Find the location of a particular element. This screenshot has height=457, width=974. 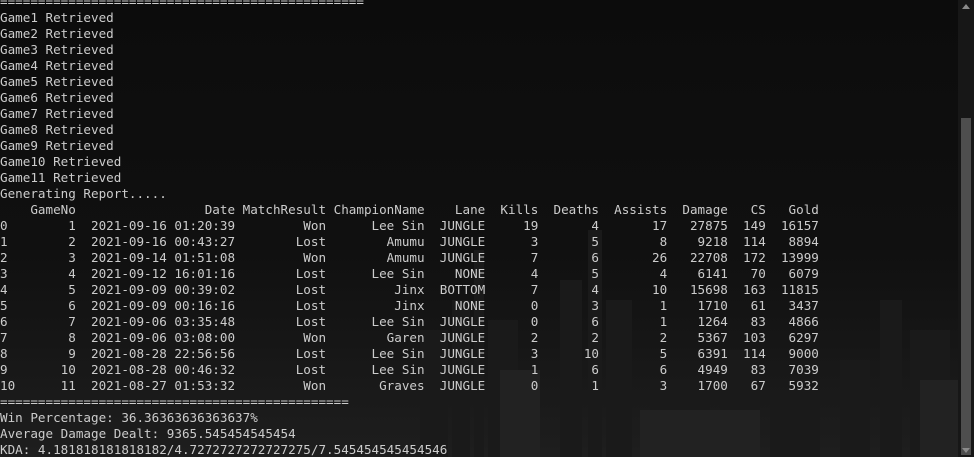

retrieved-line: Game1 Retrieved is located at coordinates (57, 17).